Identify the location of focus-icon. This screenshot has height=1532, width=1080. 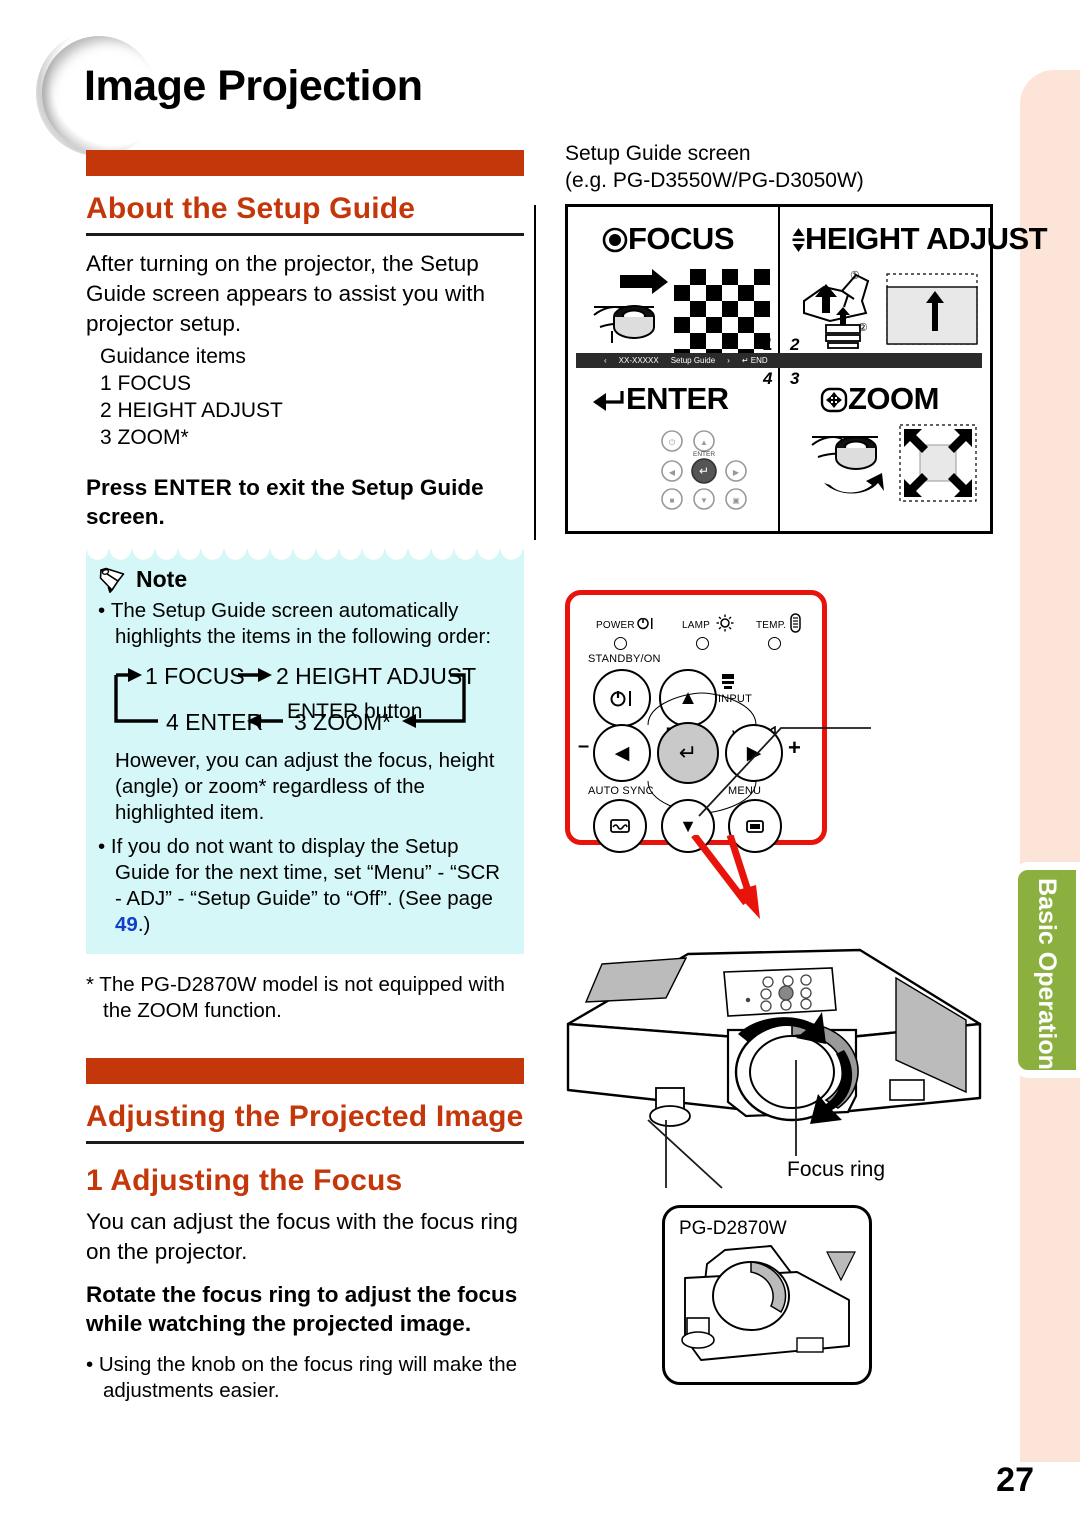
(615, 240).